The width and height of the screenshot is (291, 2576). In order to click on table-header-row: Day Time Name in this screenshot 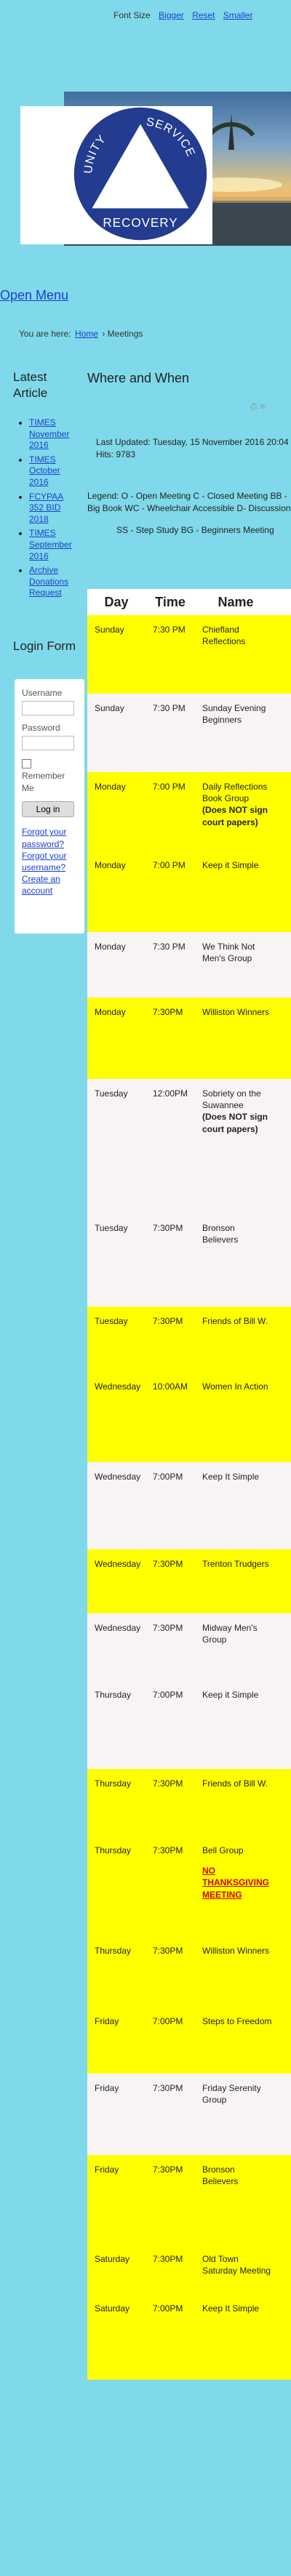, I will do `click(189, 602)`.